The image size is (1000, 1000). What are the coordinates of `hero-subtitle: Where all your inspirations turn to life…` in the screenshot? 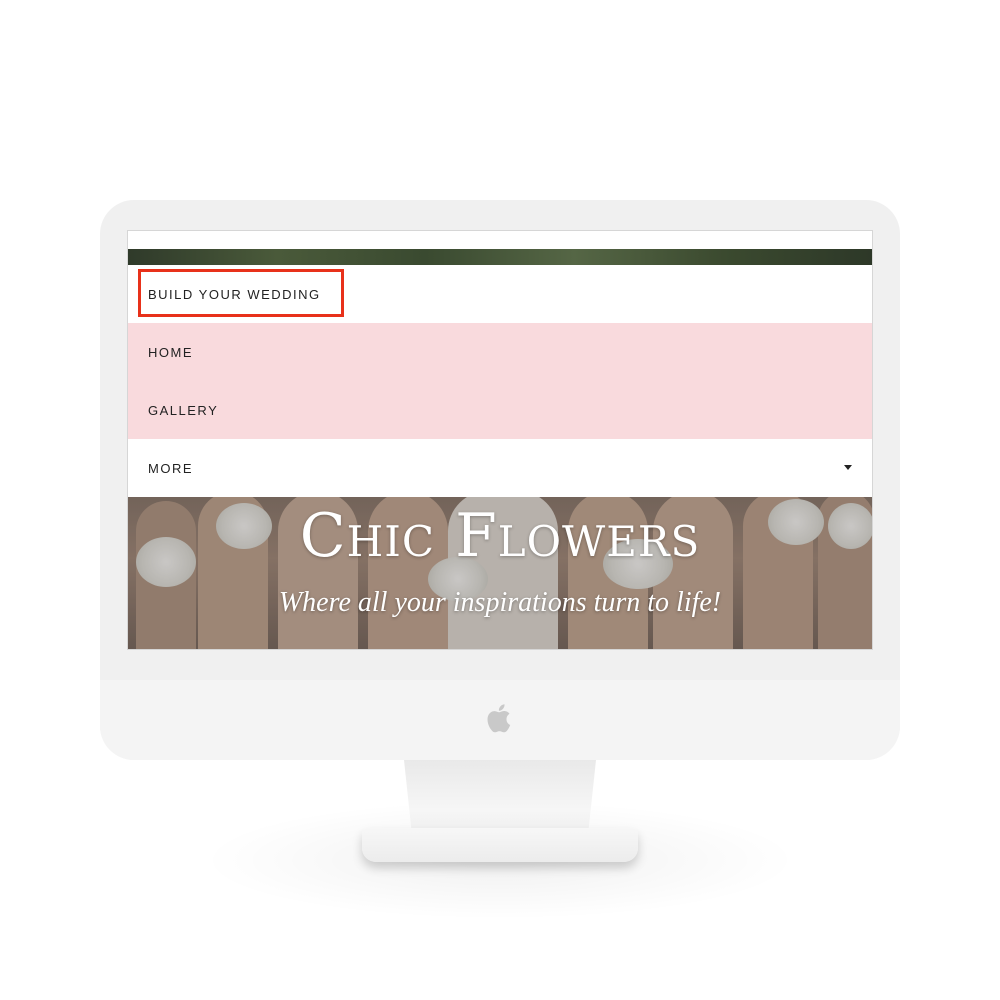 It's located at (500, 602).